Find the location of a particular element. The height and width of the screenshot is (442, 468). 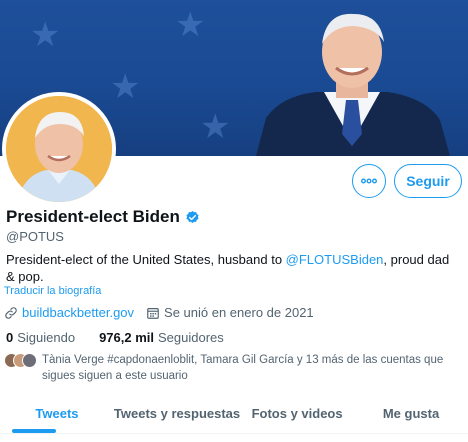

follow-button: Seguir is located at coordinates (428, 181).